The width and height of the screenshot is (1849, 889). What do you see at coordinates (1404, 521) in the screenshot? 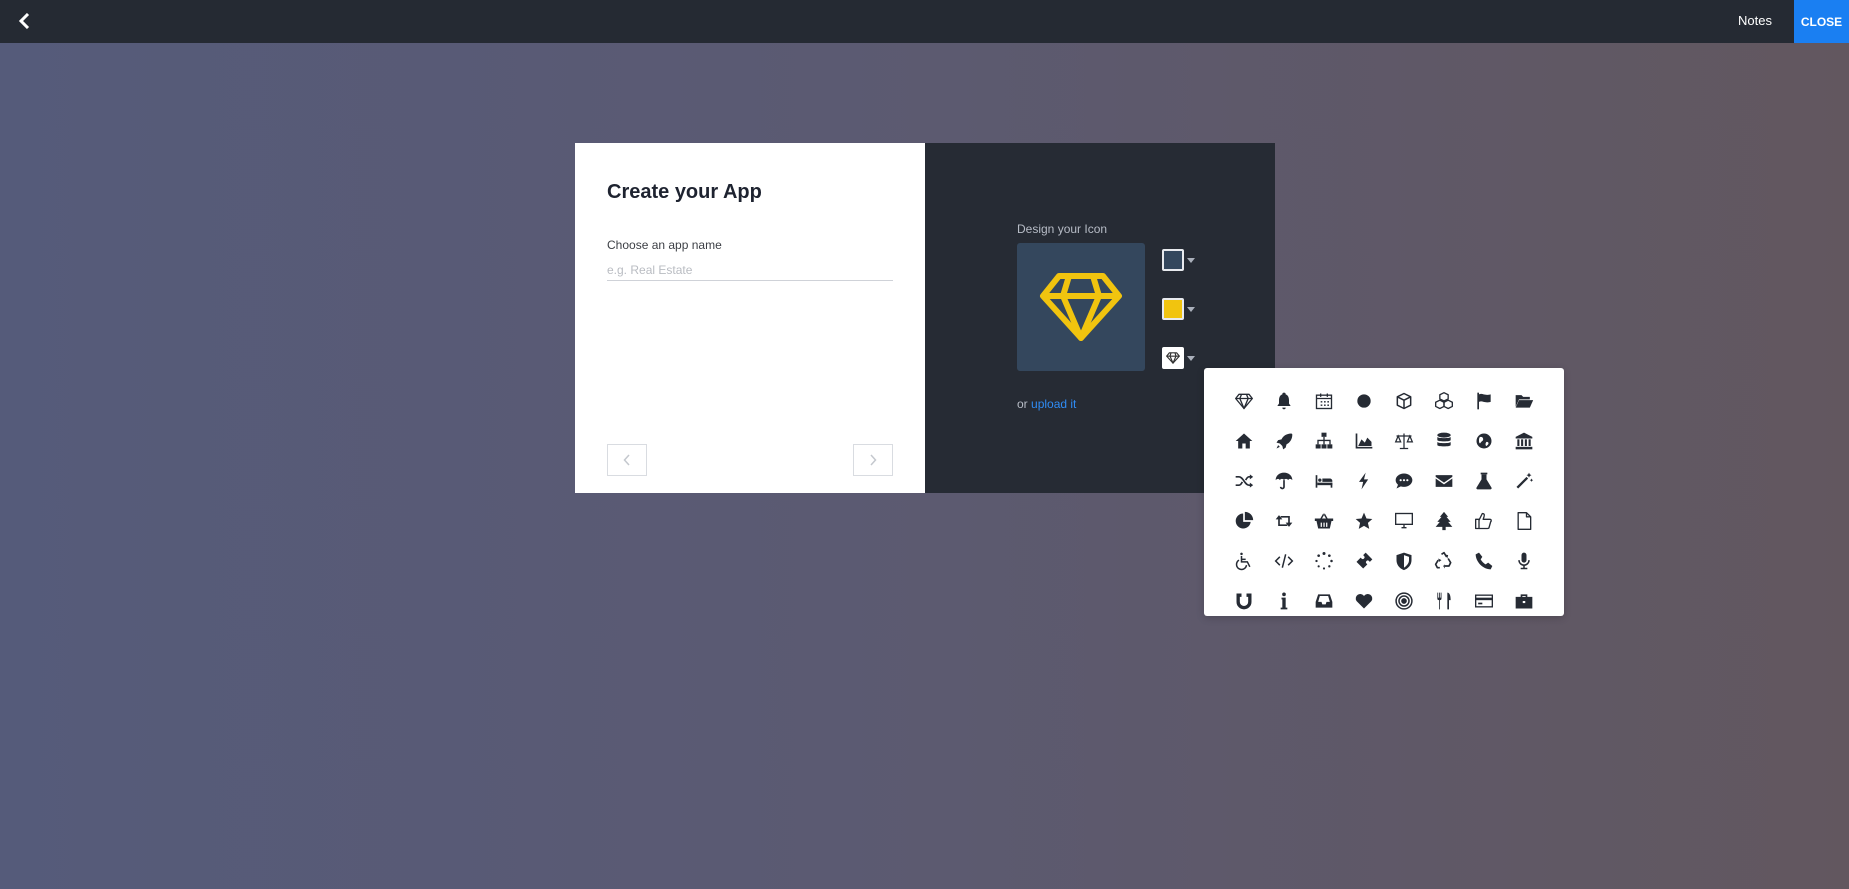
I see `icon-option-desktop` at bounding box center [1404, 521].